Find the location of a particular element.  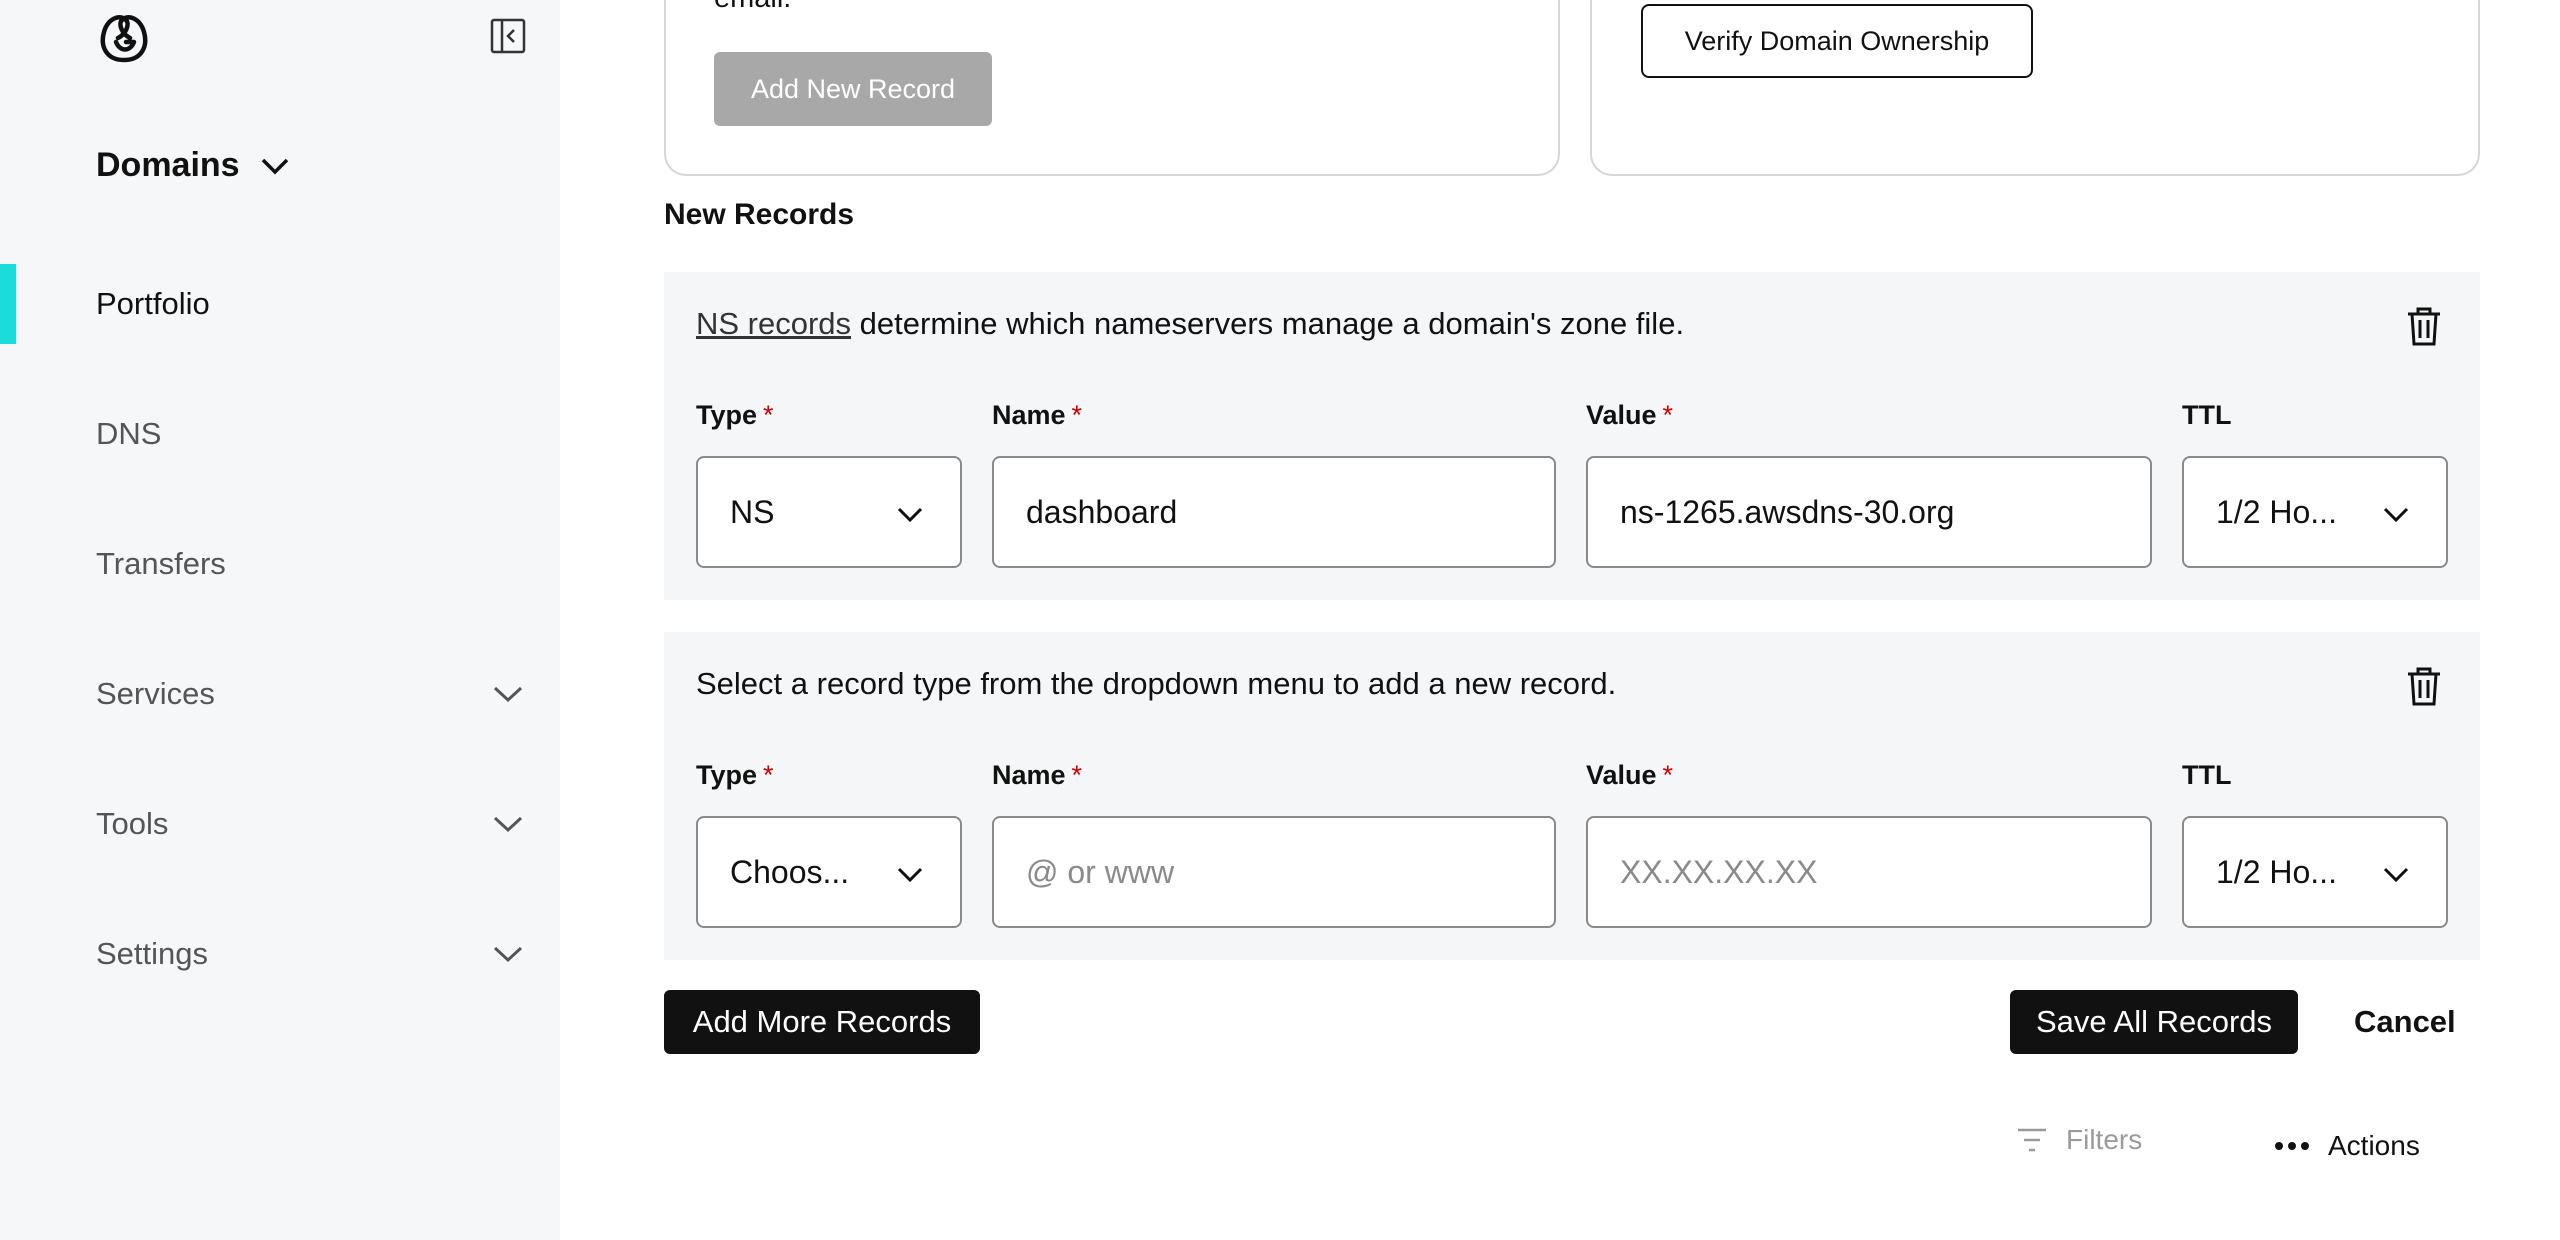

godaddy-logo-icon is located at coordinates (124, 38).